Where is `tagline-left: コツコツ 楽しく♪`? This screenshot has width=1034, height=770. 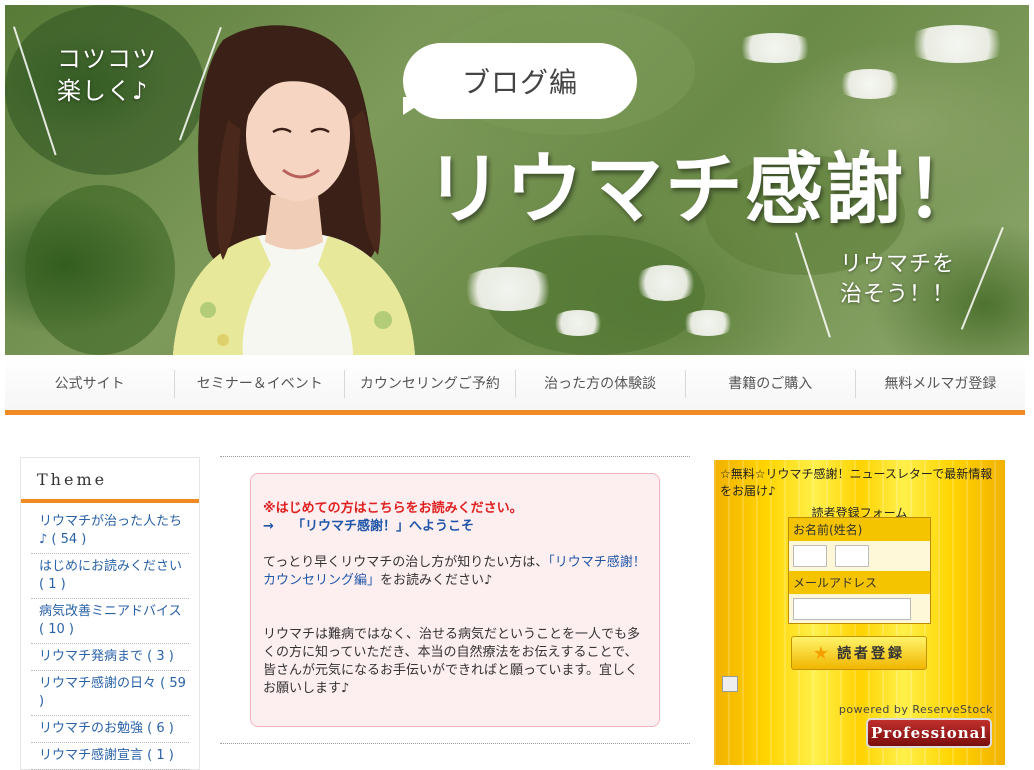 tagline-left: コツコツ 楽しく♪ is located at coordinates (107, 75).